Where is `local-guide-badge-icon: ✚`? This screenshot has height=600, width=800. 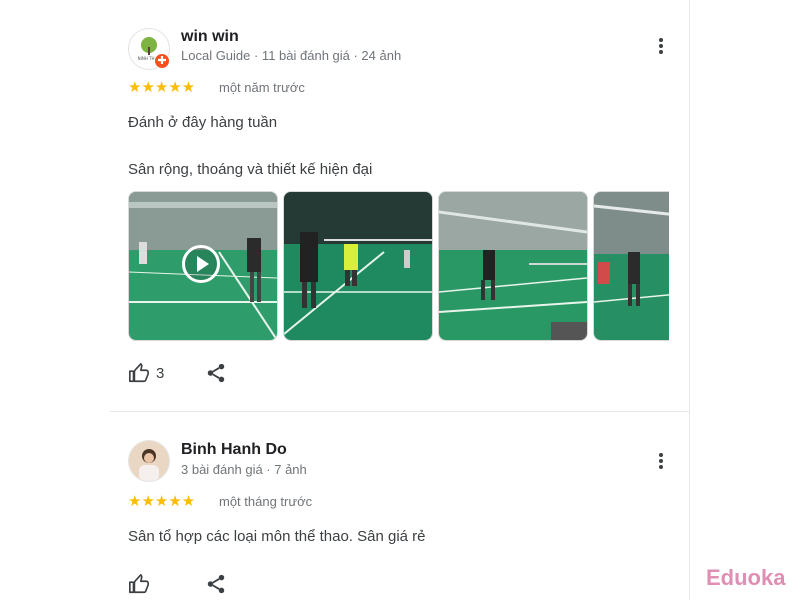
local-guide-badge-icon: ✚ is located at coordinates (162, 61).